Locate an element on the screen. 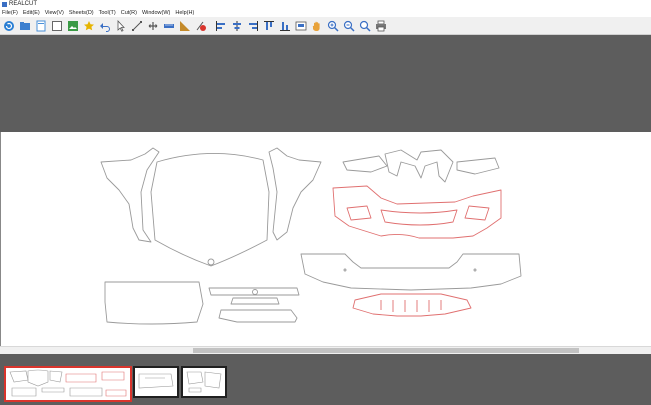  front-bumper-center-grille is located at coordinates (419, 217).